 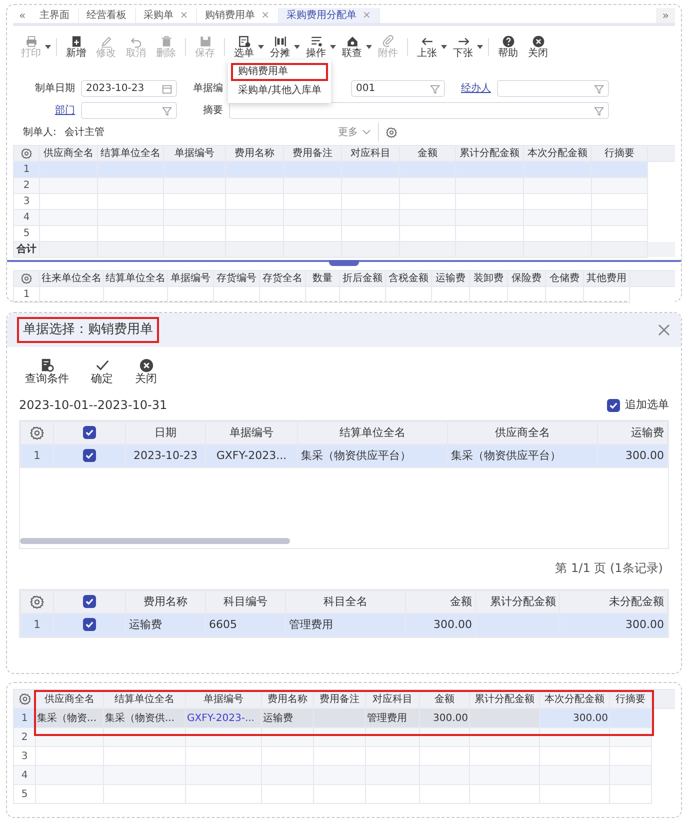 I want to click on column-header: 保险费, so click(x=527, y=278).